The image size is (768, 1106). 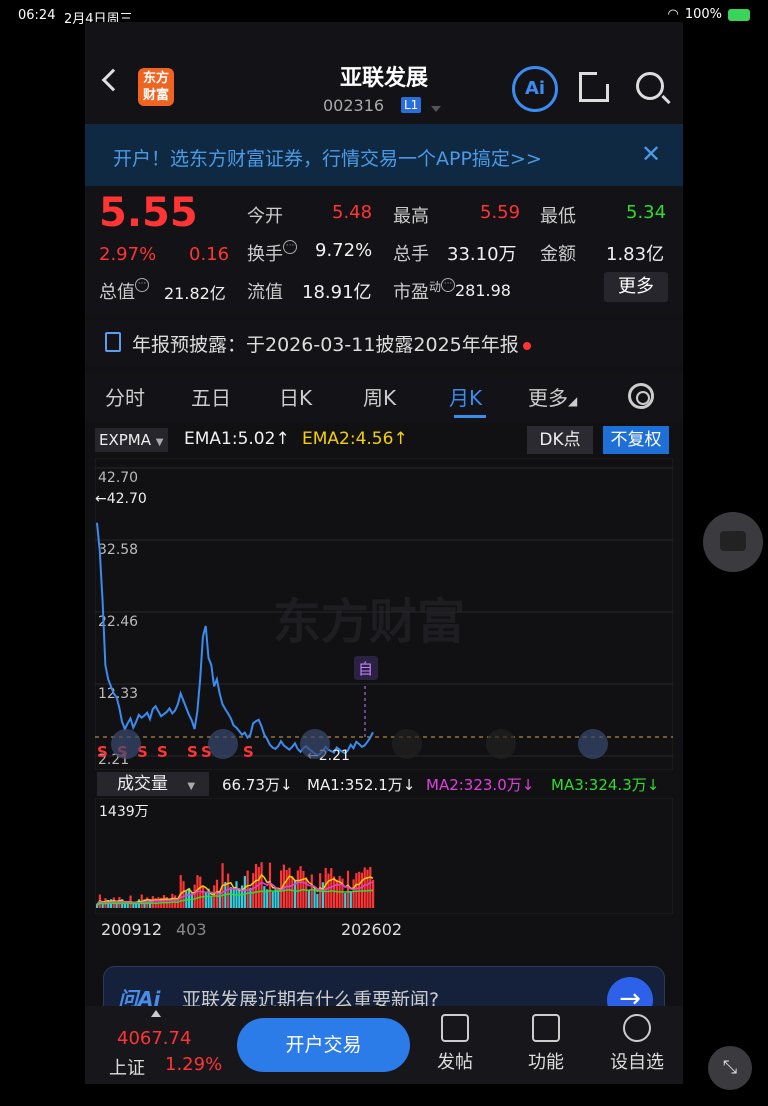 I want to click on open-account-trade-button: 开户交易, so click(x=323, y=1045).